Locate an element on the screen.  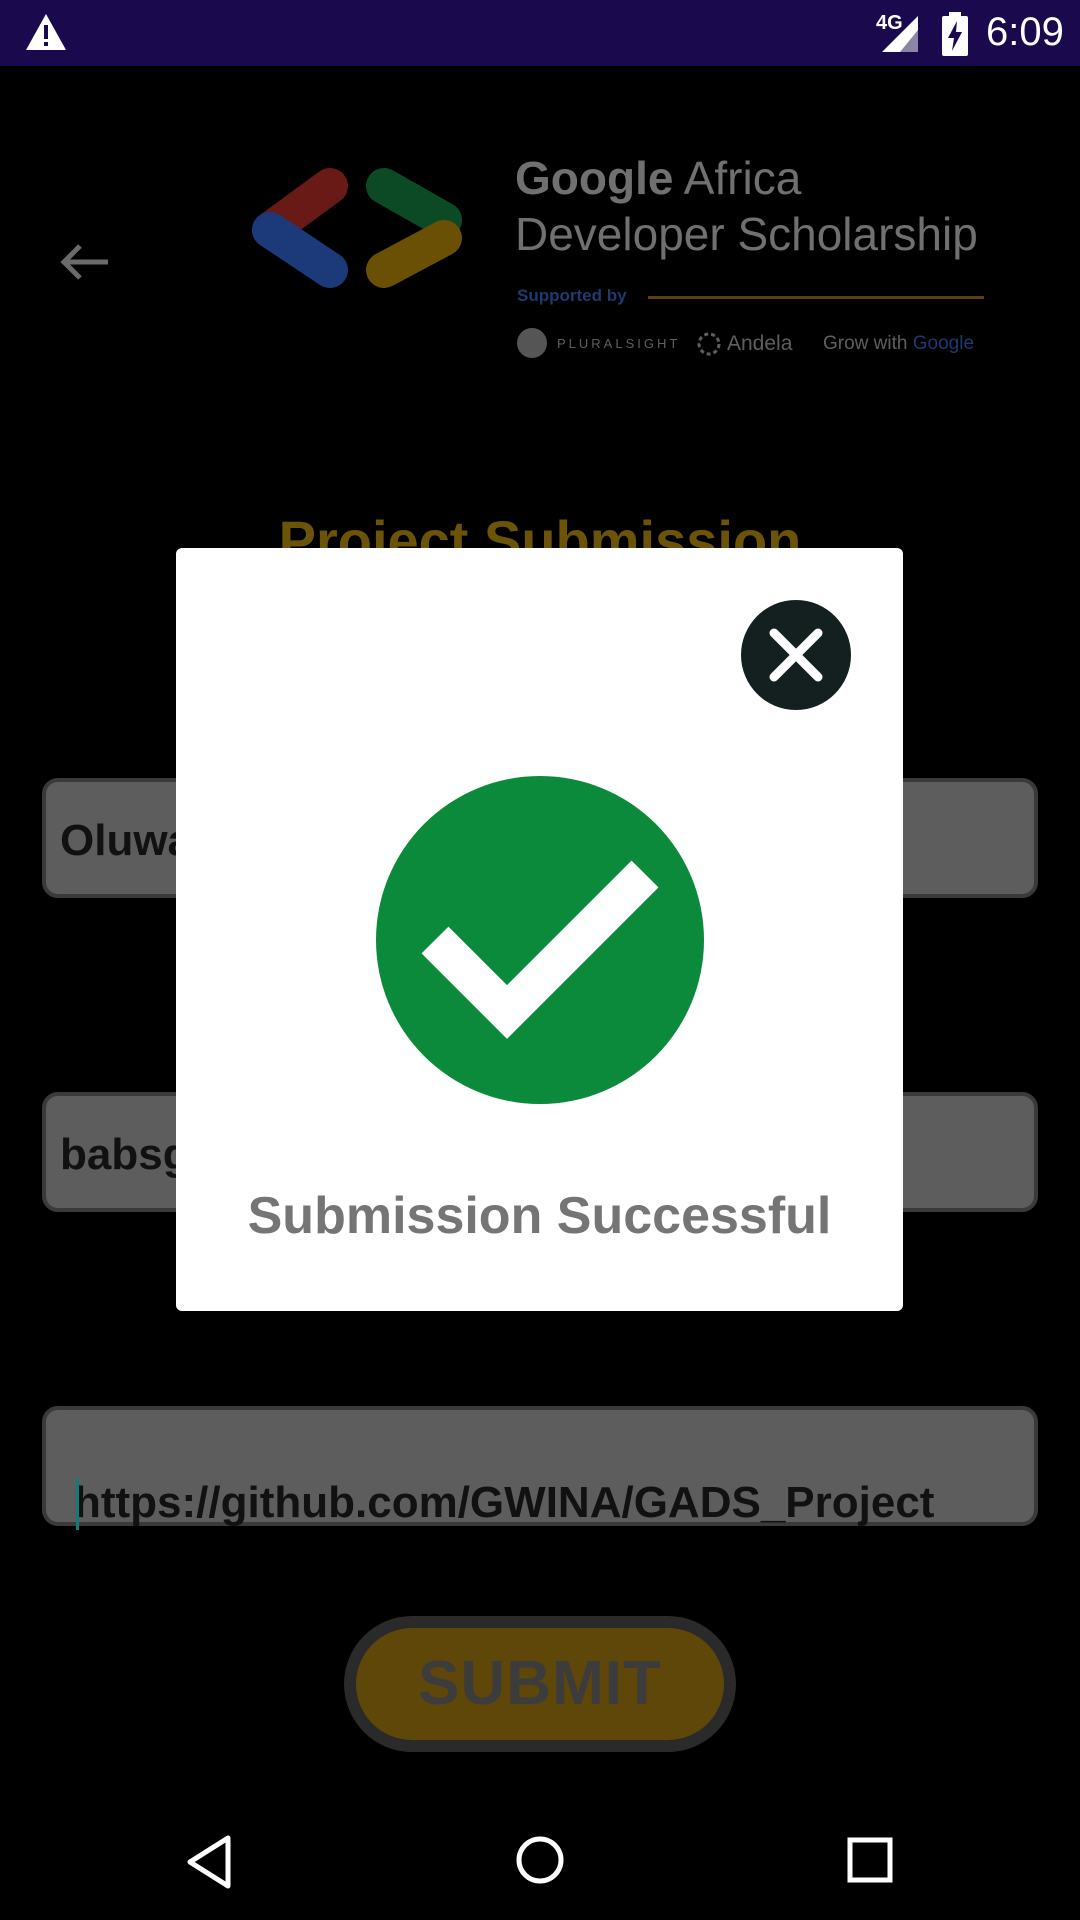
nav-back-icon is located at coordinates (209, 1862).